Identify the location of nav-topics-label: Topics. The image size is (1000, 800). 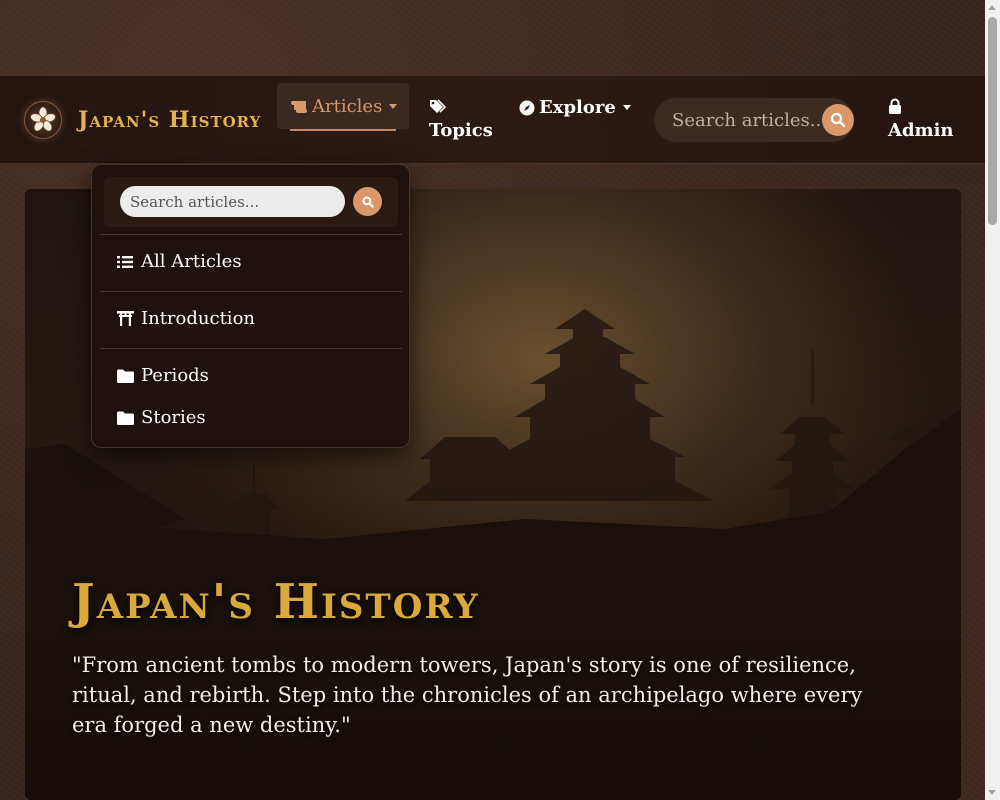
(461, 130).